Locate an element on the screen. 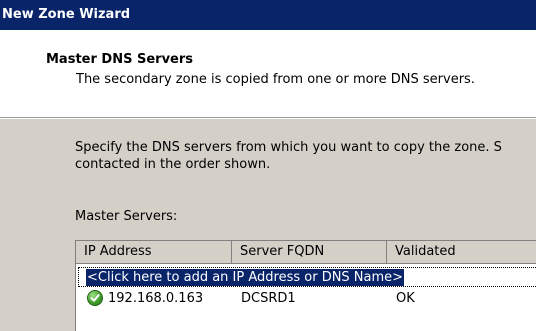 Image resolution: width=536 pixels, height=331 pixels. table-row: 192.168.0.163 DCSRD1 OK is located at coordinates (306, 299).